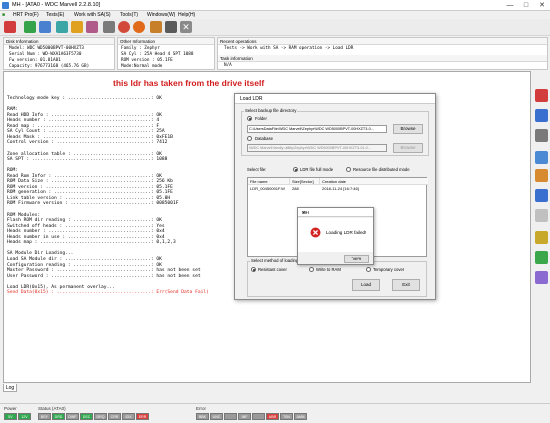 The height and width of the screenshot is (423, 550). I want to click on maximize-button: □, so click(526, 5).